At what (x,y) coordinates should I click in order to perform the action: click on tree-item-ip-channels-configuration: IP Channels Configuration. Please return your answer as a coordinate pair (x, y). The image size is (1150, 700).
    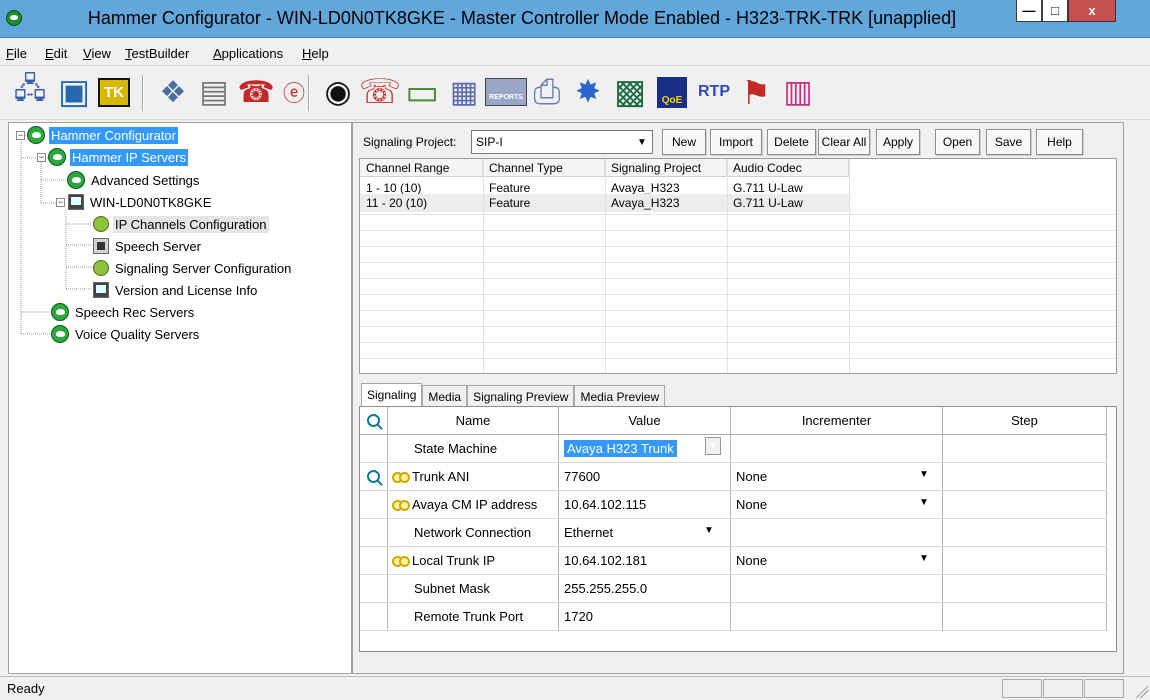
    Looking at the image, I should click on (181, 224).